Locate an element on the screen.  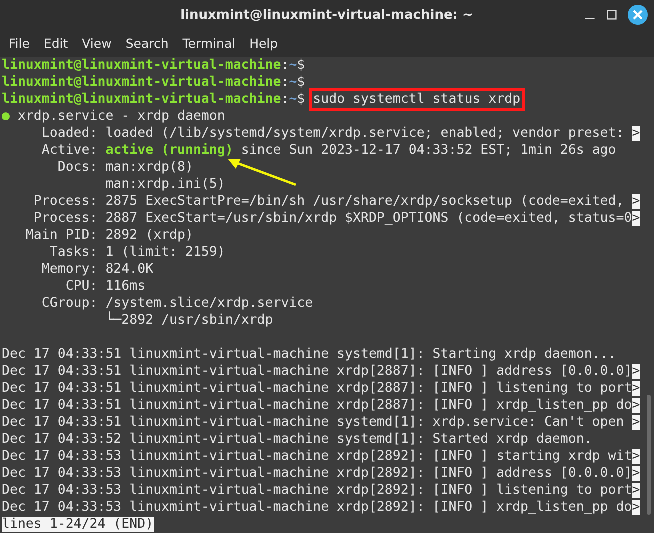
maximize-icon is located at coordinates (612, 15).